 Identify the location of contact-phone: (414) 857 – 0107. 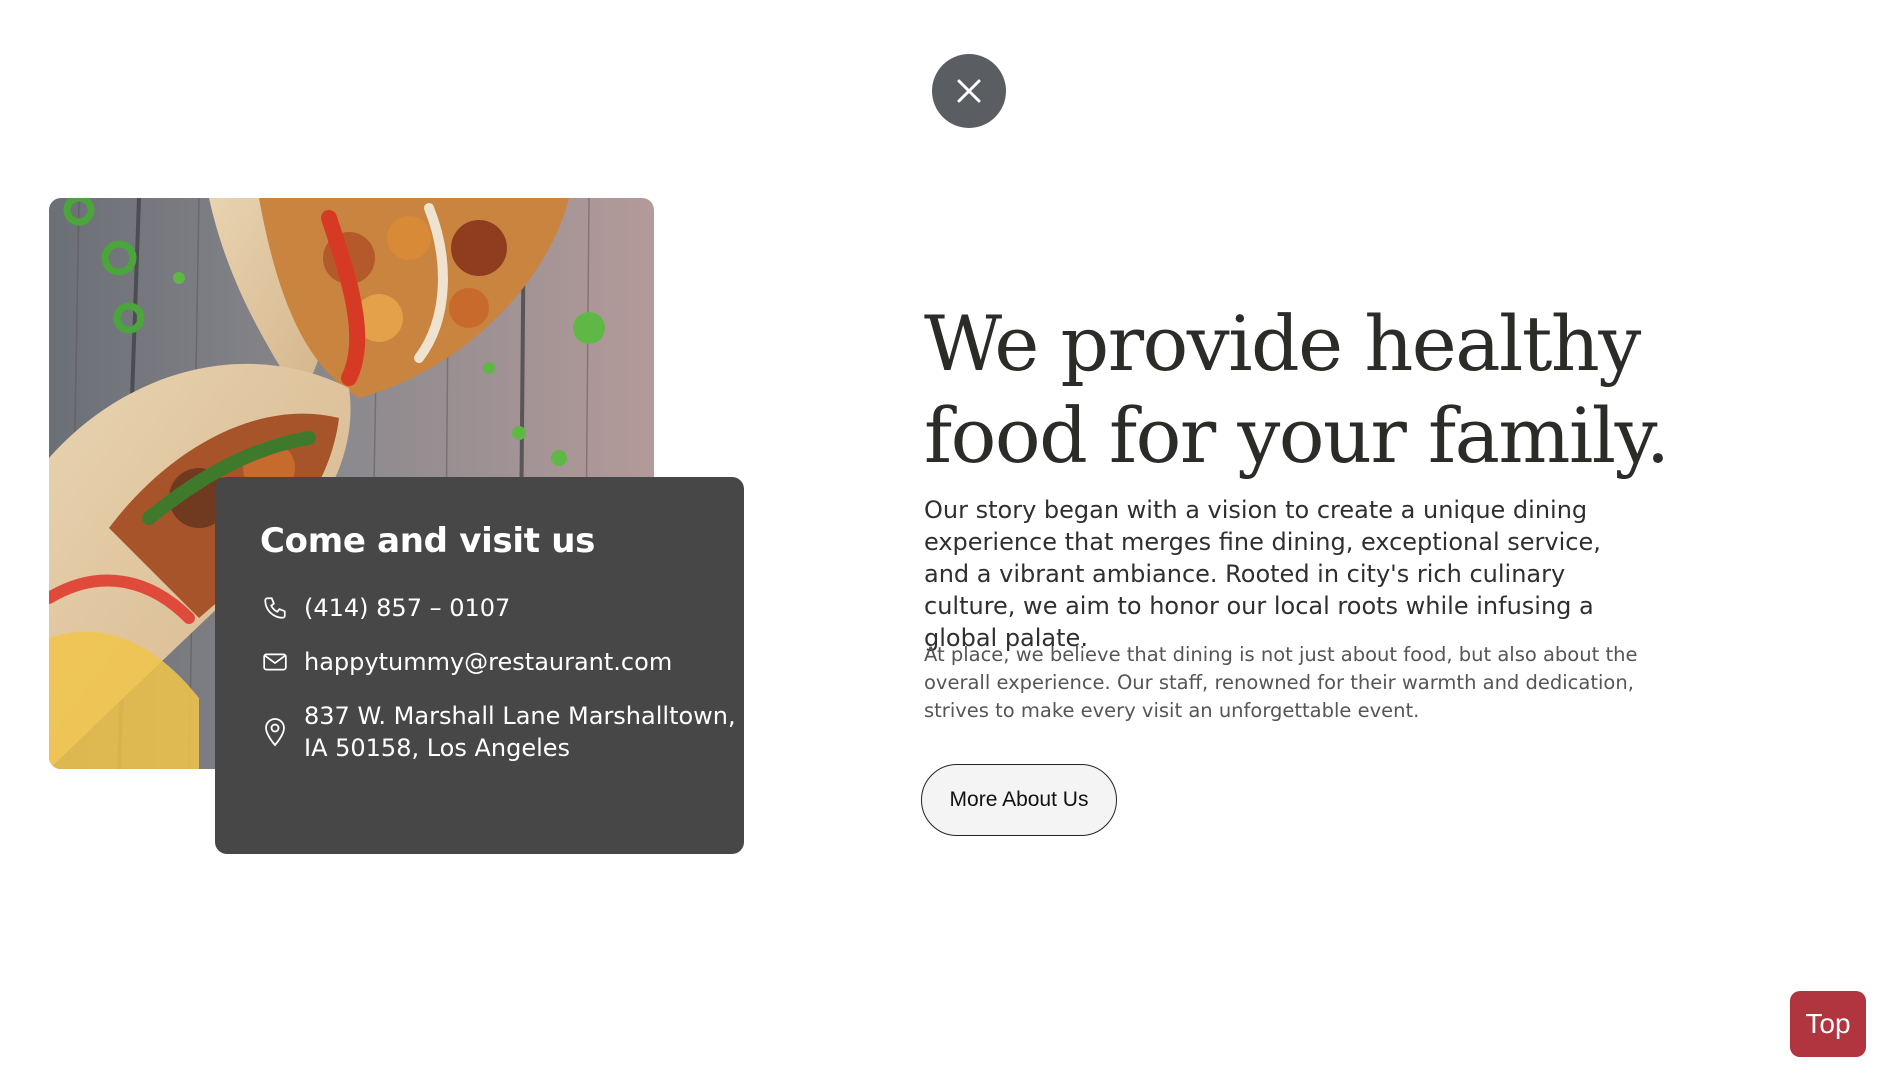
(502, 608).